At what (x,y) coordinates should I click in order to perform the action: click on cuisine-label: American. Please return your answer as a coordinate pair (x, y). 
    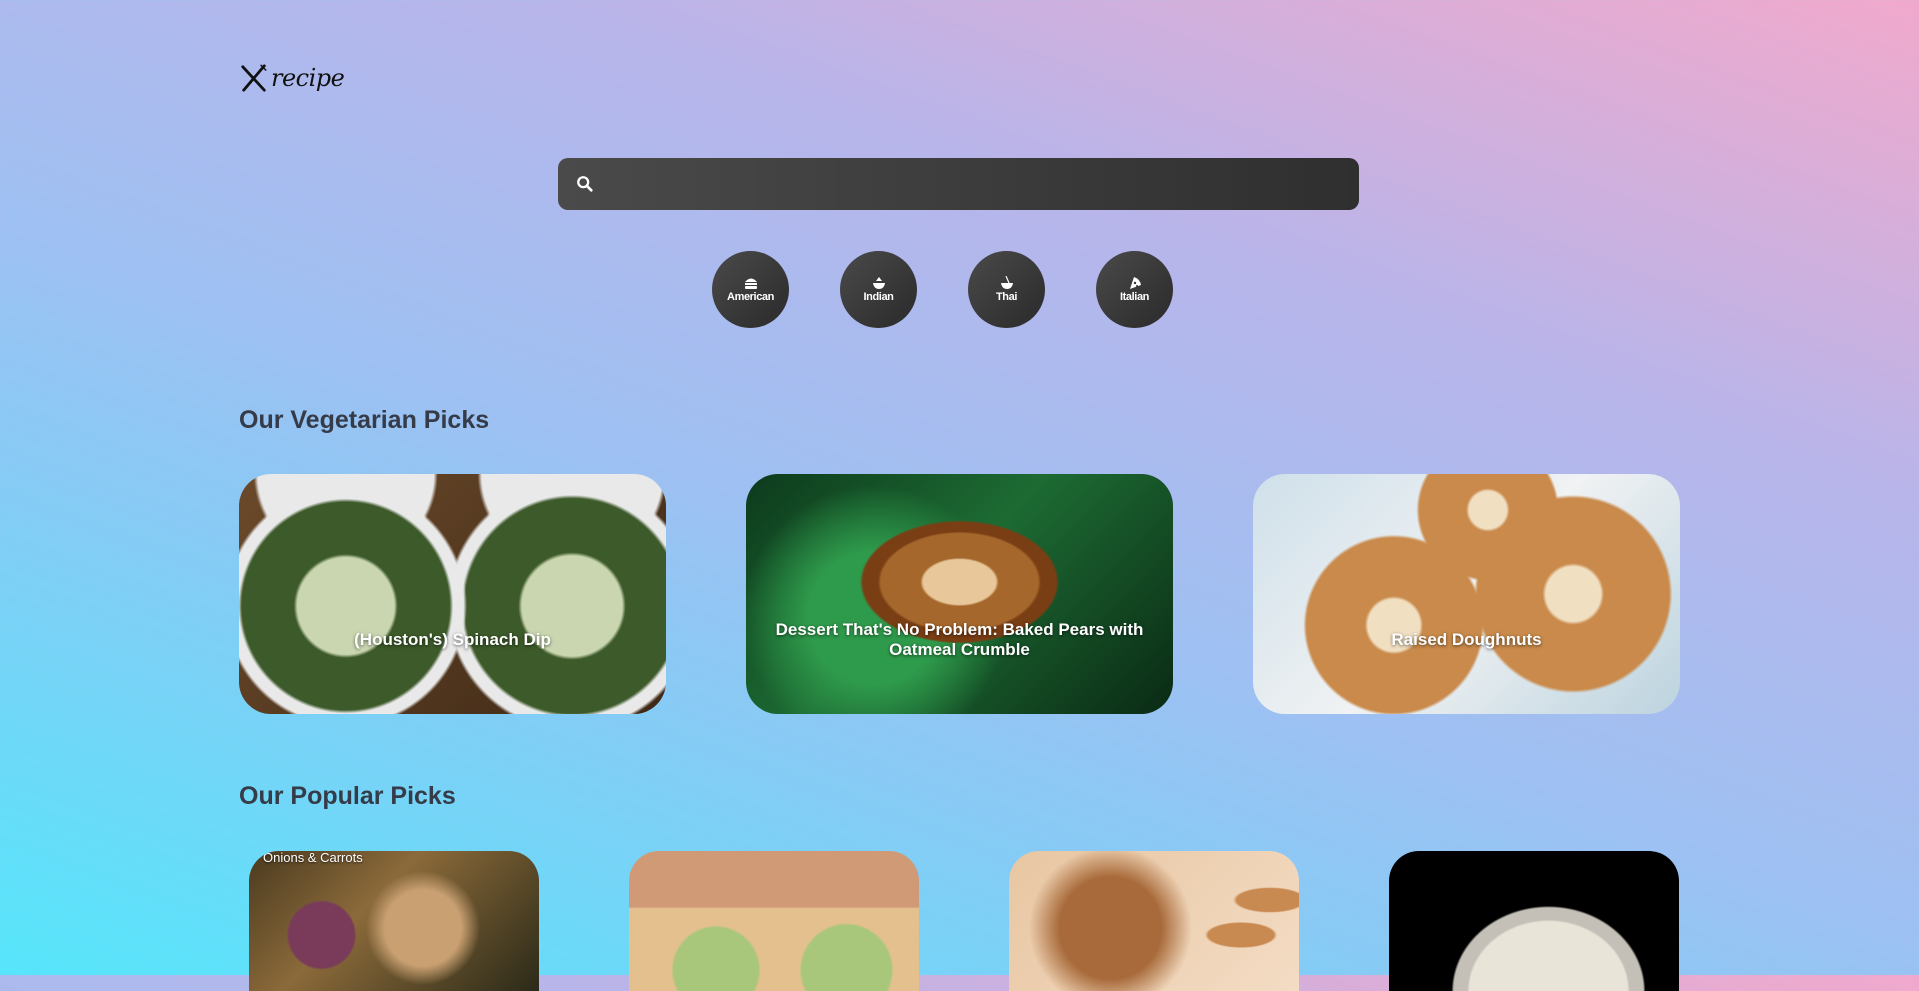
    Looking at the image, I should click on (750, 297).